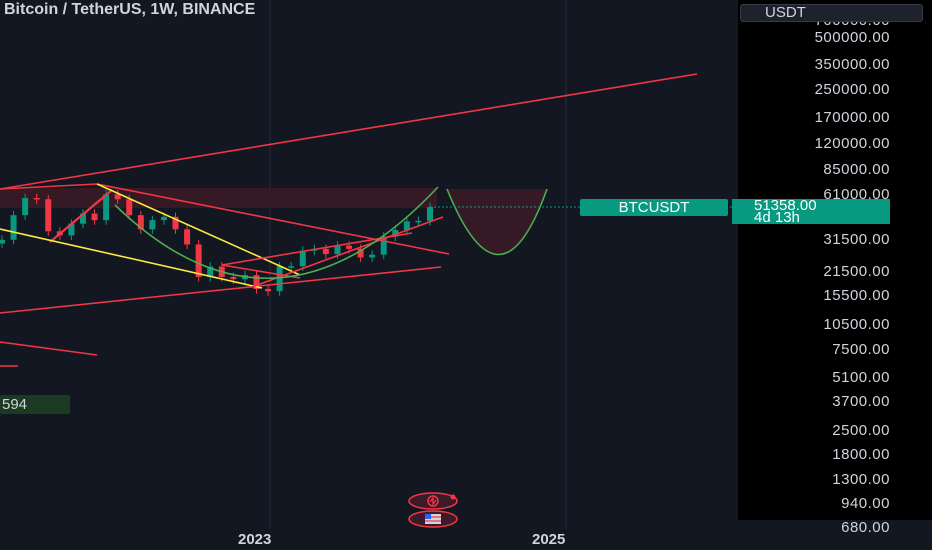 This screenshot has height=550, width=932. What do you see at coordinates (852, 144) in the screenshot?
I see `price-label: 120000.00` at bounding box center [852, 144].